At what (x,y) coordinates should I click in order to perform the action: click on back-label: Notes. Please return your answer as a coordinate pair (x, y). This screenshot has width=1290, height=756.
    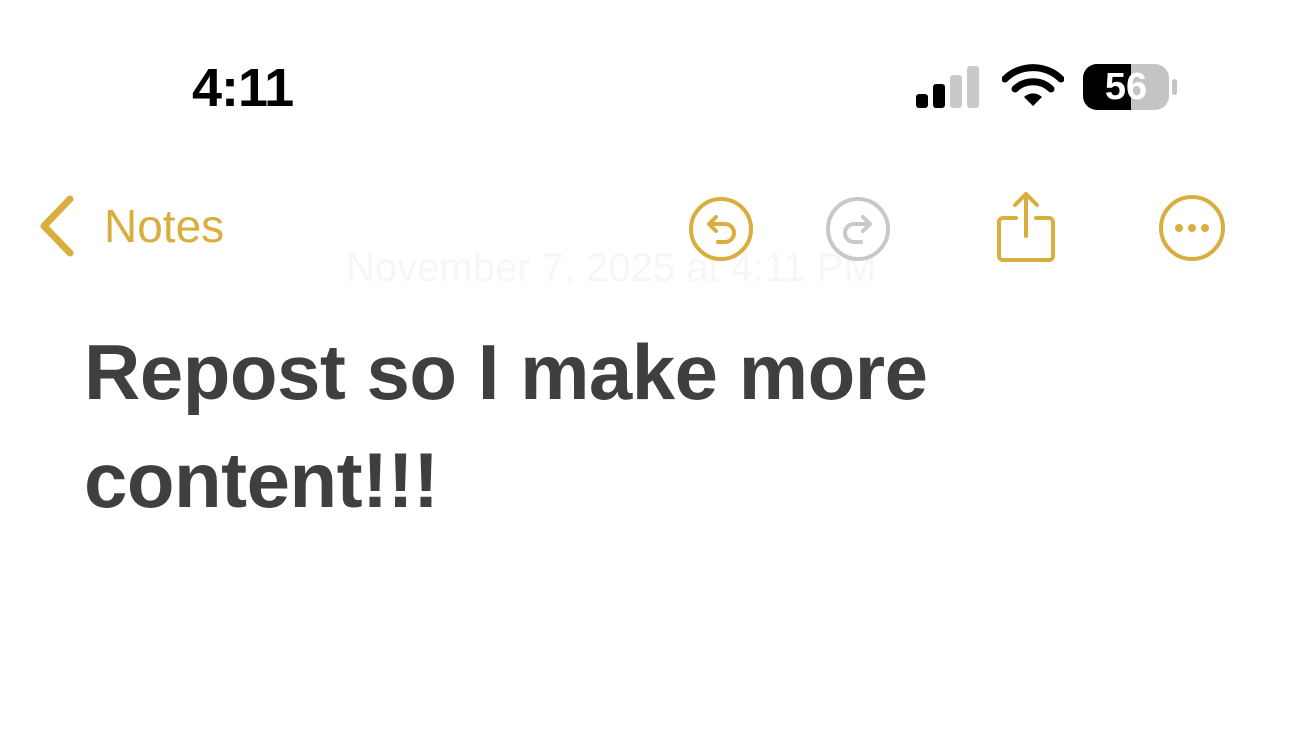
    Looking at the image, I should click on (164, 226).